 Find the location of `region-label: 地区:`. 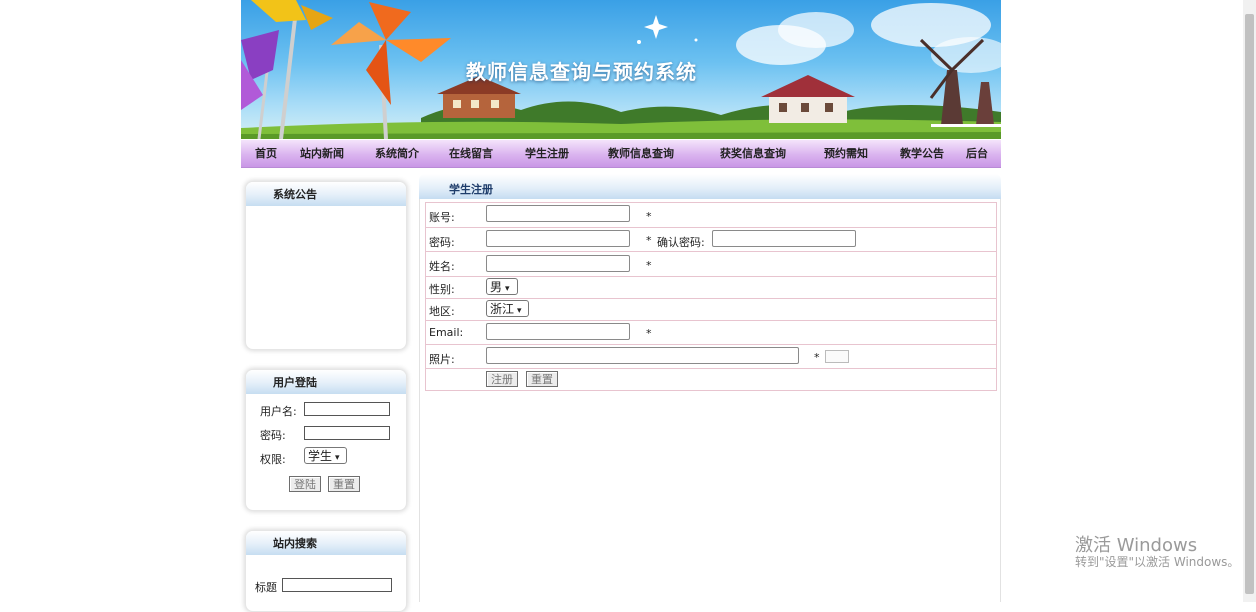

region-label: 地区: is located at coordinates (442, 311).